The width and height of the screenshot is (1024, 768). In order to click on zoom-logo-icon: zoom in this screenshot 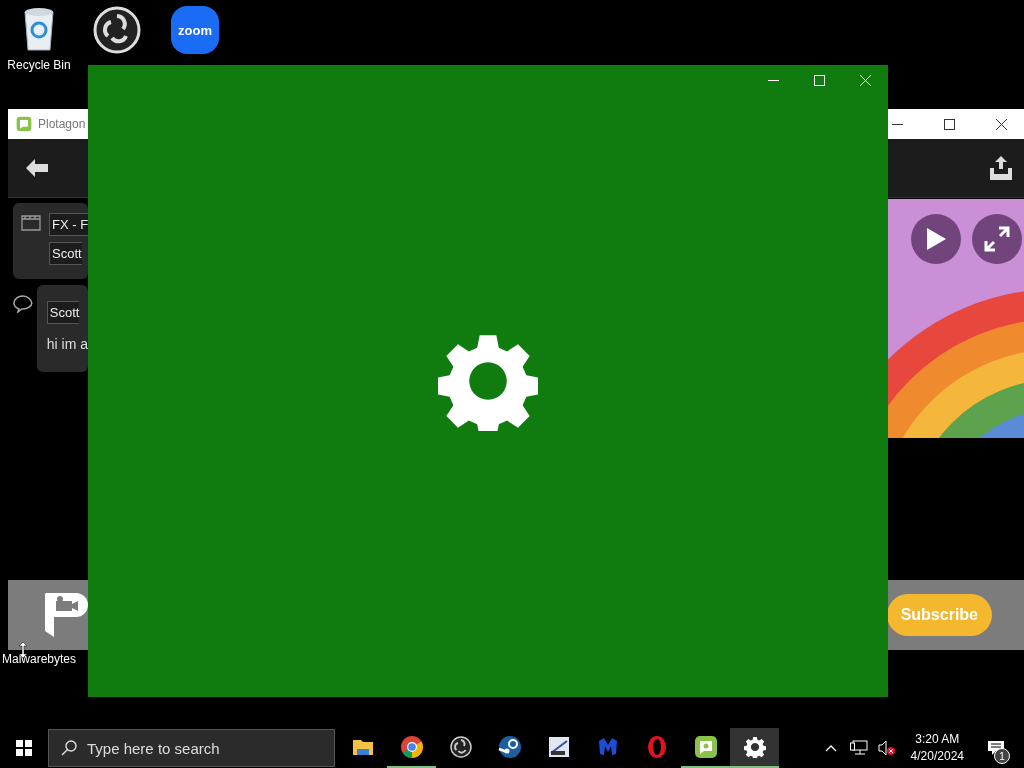, I will do `click(195, 30)`.